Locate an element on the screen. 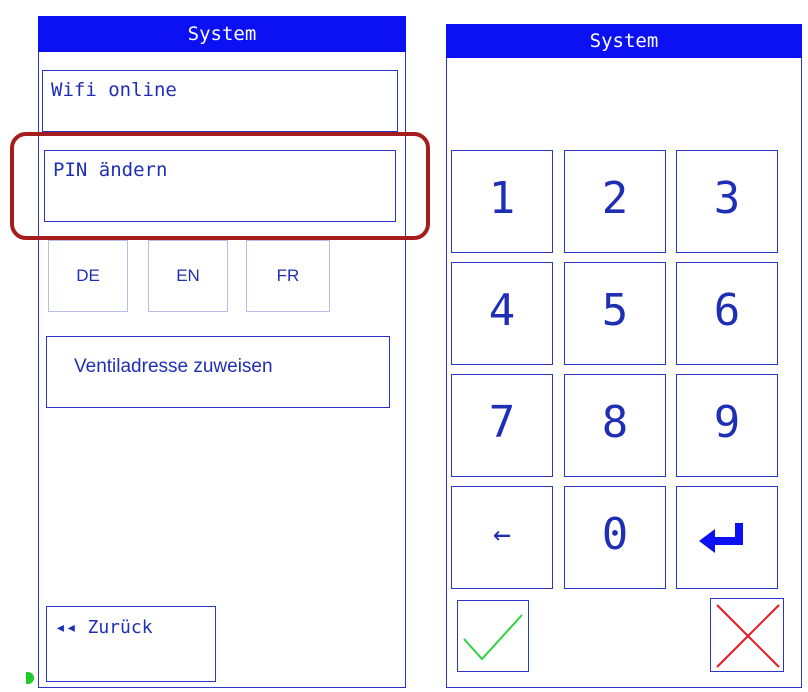 The width and height of the screenshot is (808, 692). status-dot is located at coordinates (30, 678).